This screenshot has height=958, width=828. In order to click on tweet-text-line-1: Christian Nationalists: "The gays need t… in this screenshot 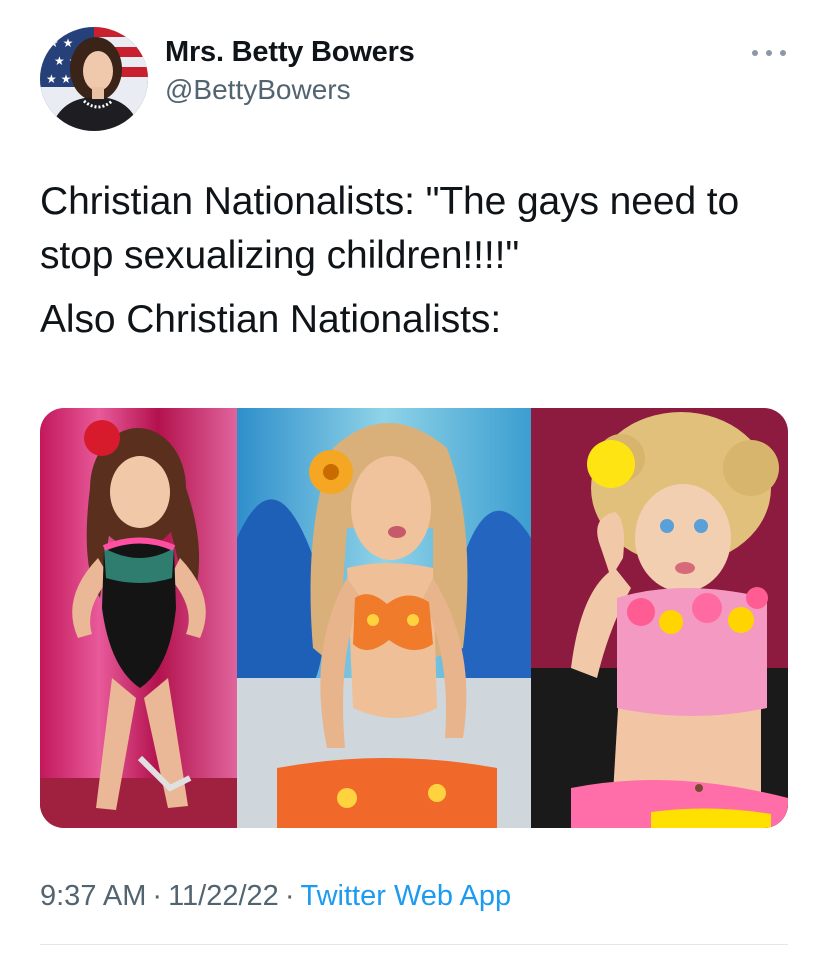, I will do `click(390, 228)`.